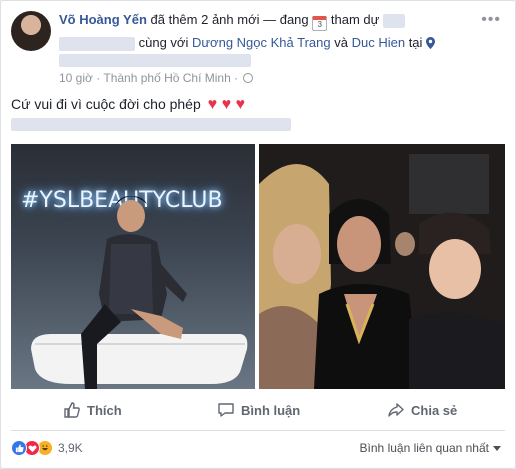 The width and height of the screenshot is (516, 469). What do you see at coordinates (431, 43) in the screenshot?
I see `location-pin-icon` at bounding box center [431, 43].